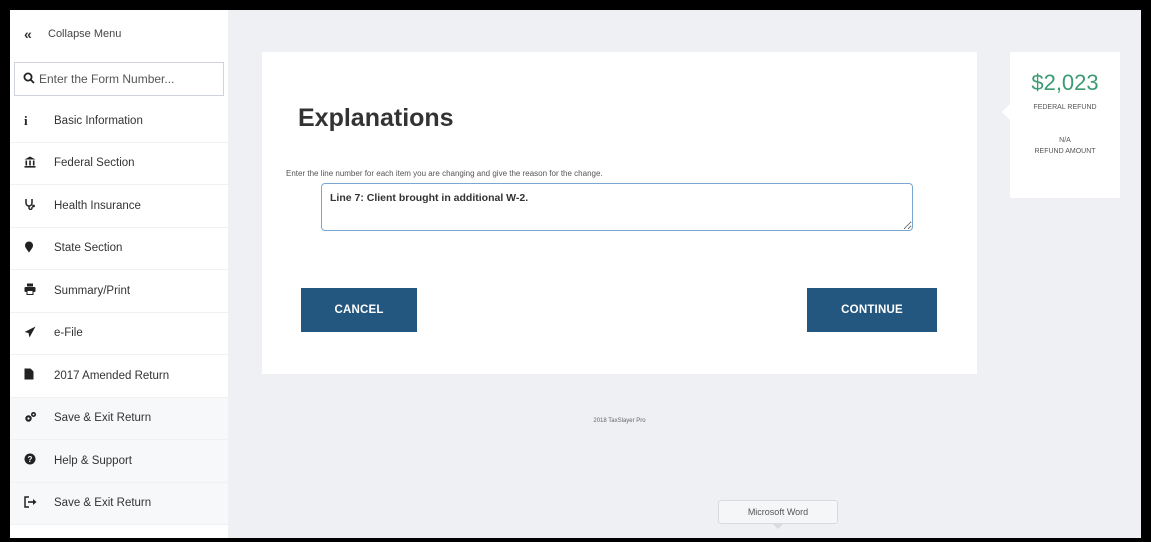 Image resolution: width=1151 pixels, height=542 pixels. Describe the element at coordinates (359, 310) in the screenshot. I see `cancel-button: CANCEL` at that location.